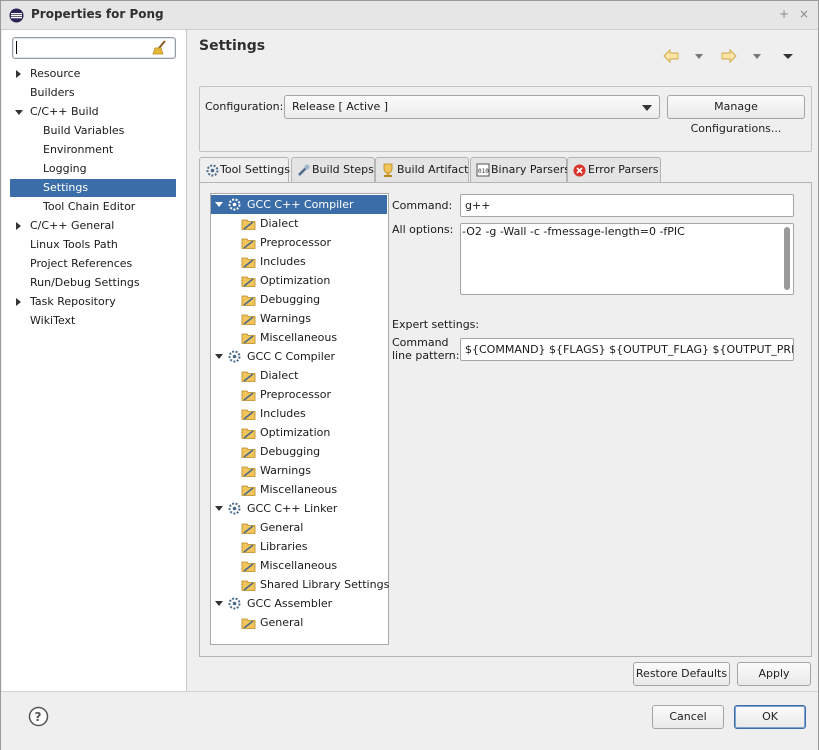 This screenshot has width=819, height=750. What do you see at coordinates (422, 169) in the screenshot?
I see `tab-build-artifact: Build Artifact` at bounding box center [422, 169].